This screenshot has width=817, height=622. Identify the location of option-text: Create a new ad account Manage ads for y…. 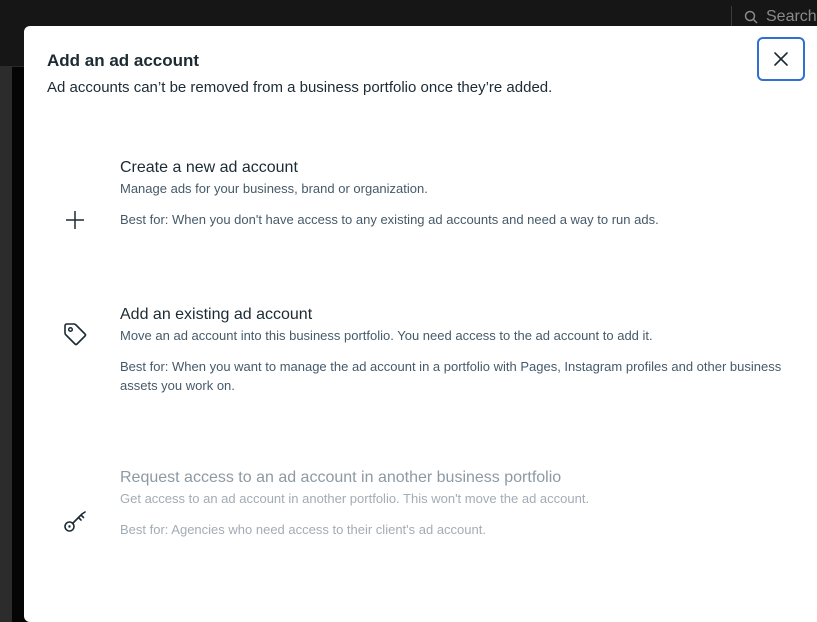
(460, 193).